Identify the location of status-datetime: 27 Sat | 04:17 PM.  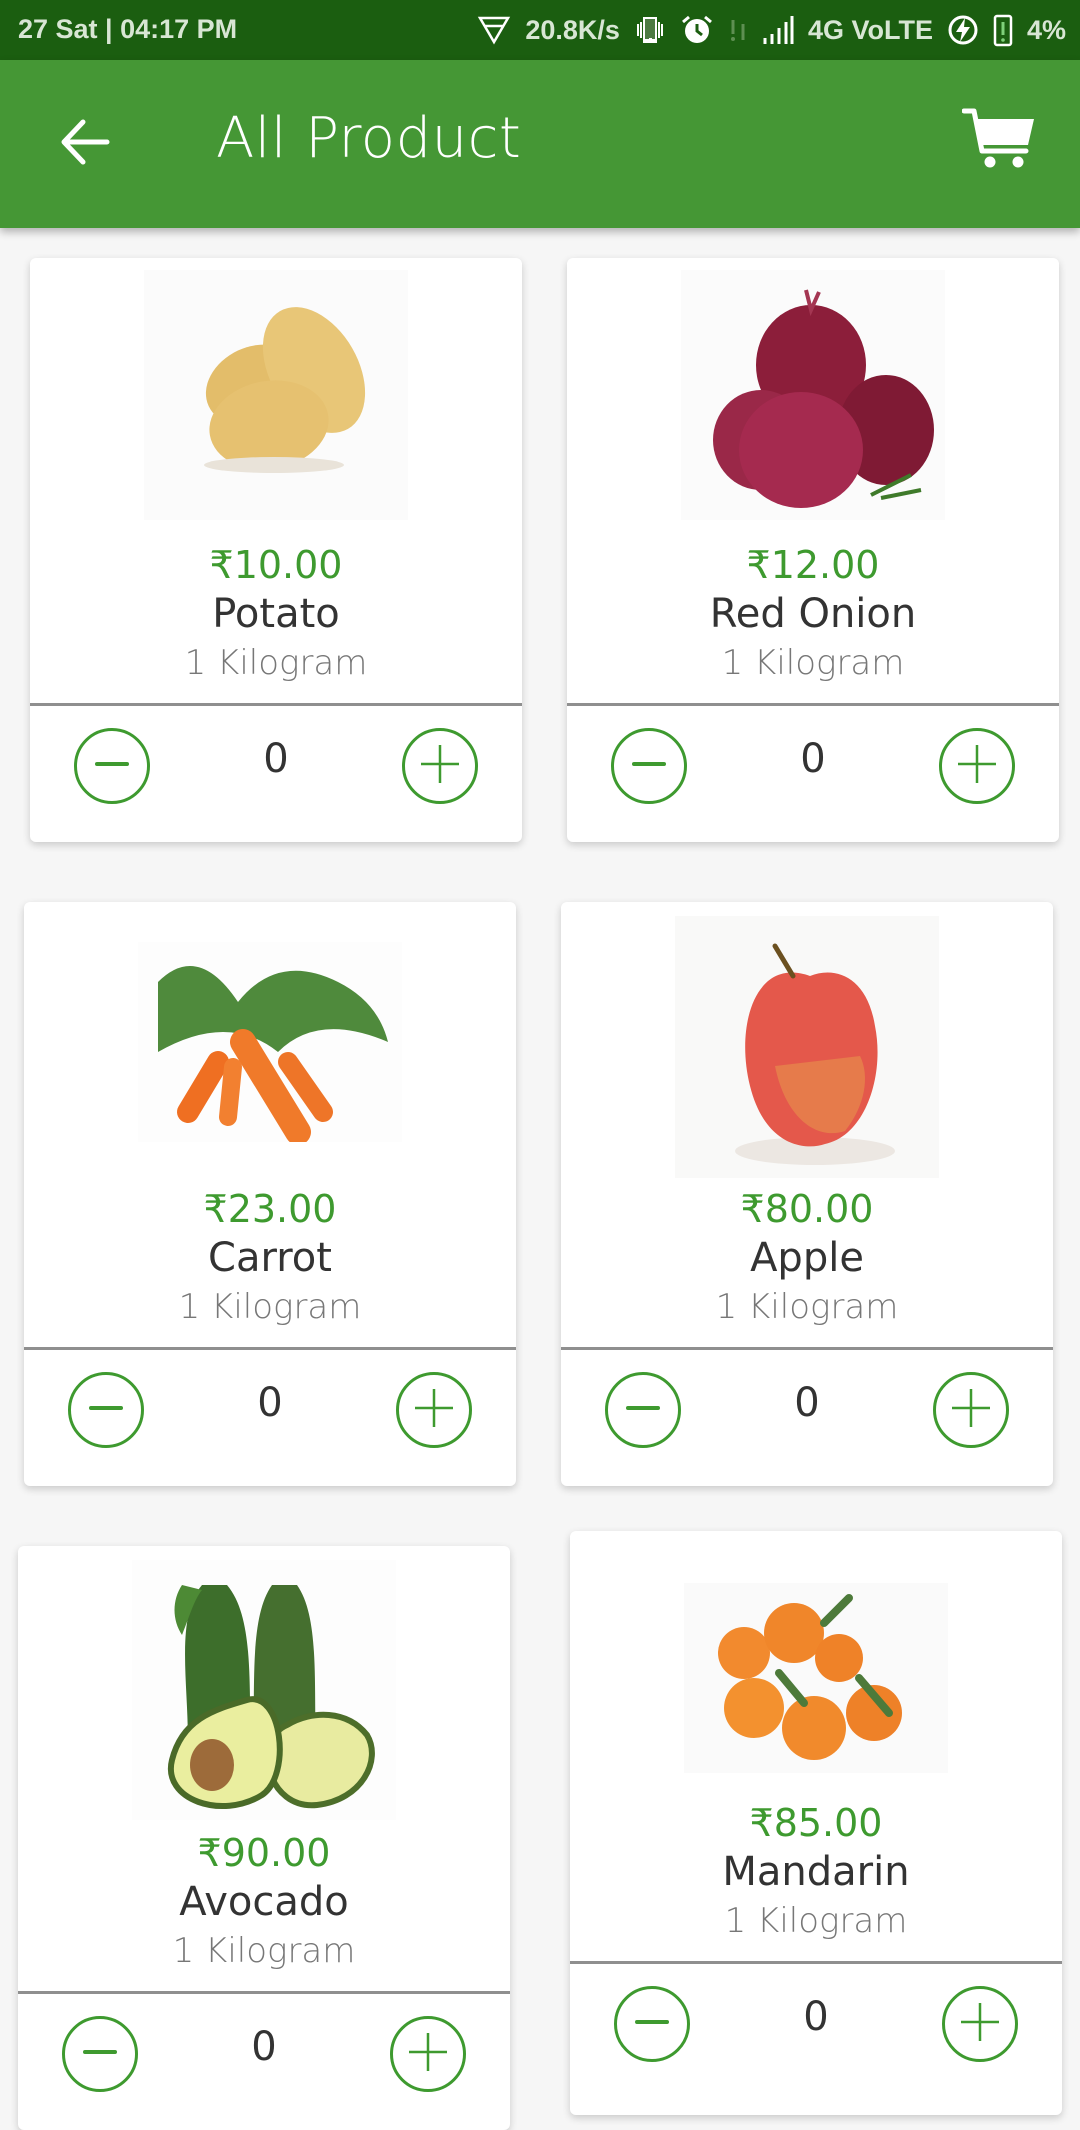
(128, 29).